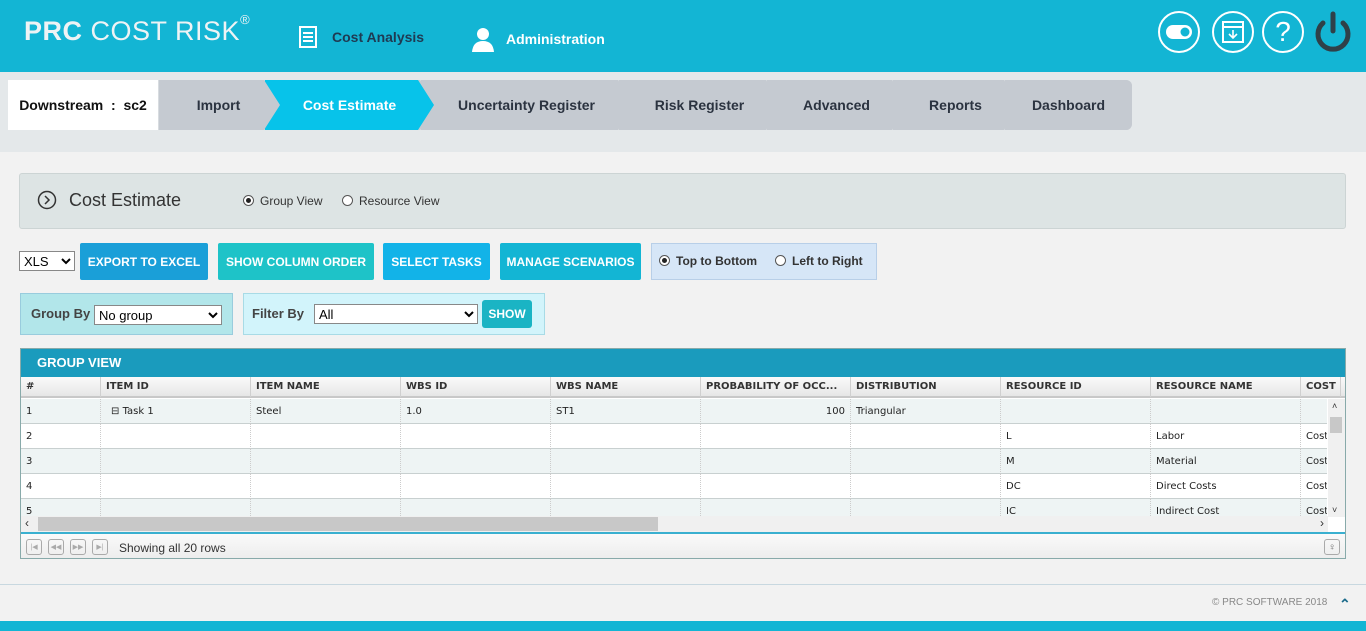  What do you see at coordinates (526, 105) in the screenshot?
I see `step-uncertainty-register: Uncertainty Register` at bounding box center [526, 105].